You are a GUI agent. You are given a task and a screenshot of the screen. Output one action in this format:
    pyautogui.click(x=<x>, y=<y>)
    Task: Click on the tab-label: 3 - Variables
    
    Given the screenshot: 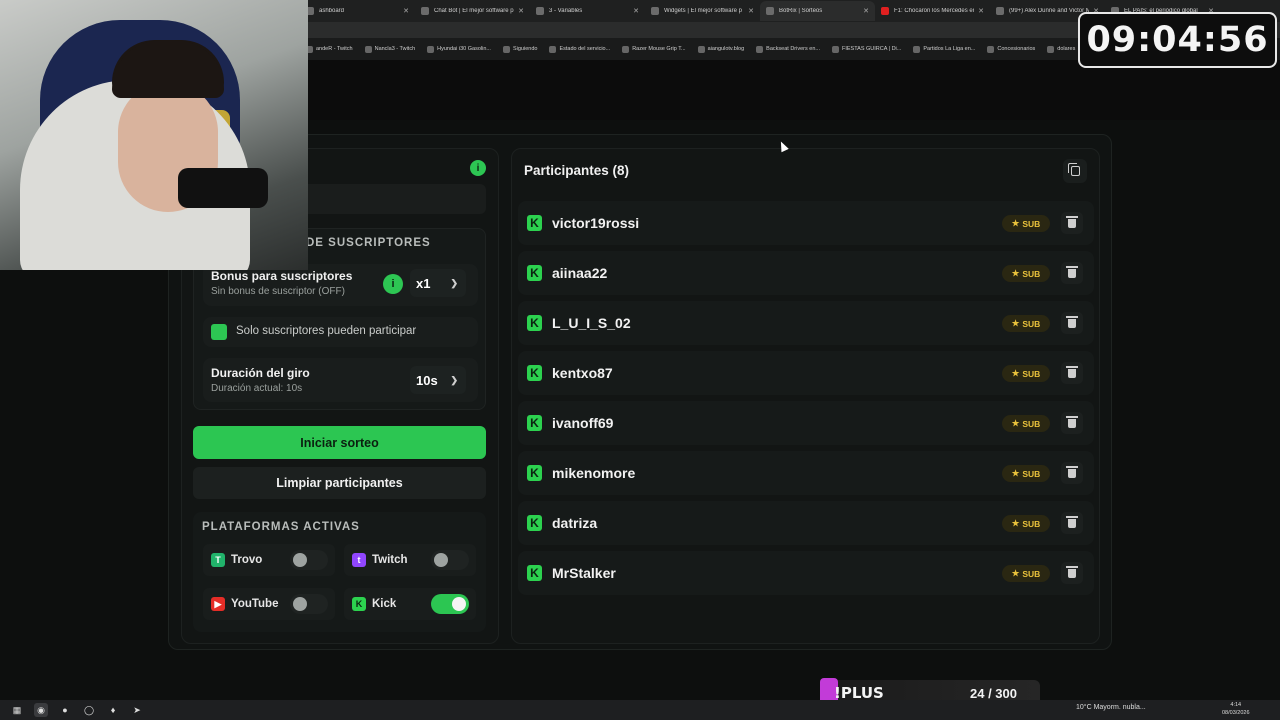 What is the action you would take?
    pyautogui.click(x=566, y=11)
    